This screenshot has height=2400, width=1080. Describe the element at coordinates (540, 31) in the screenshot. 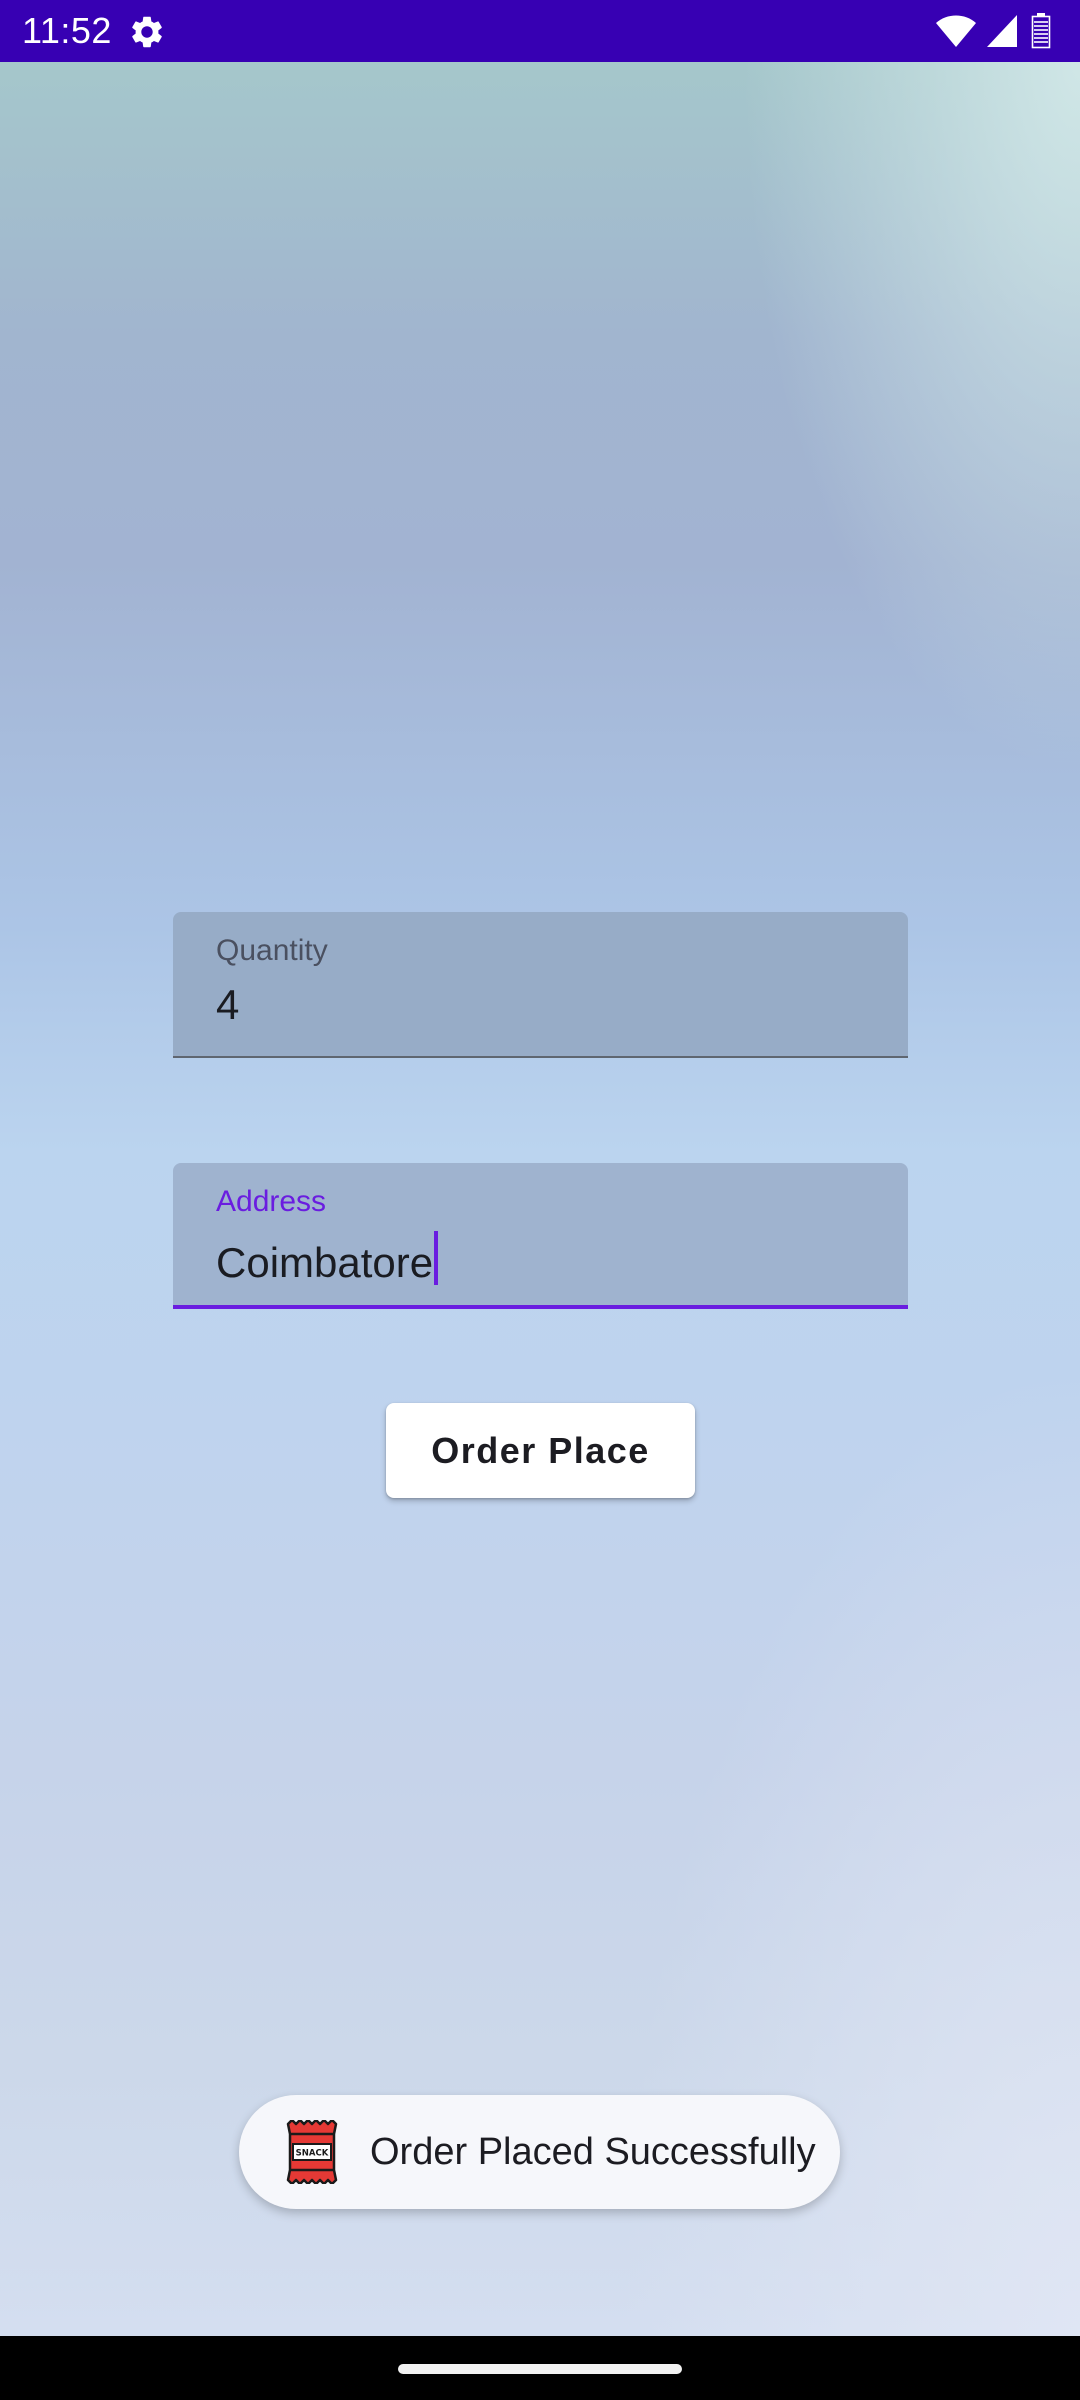

I see `status-bar: 11:52` at that location.